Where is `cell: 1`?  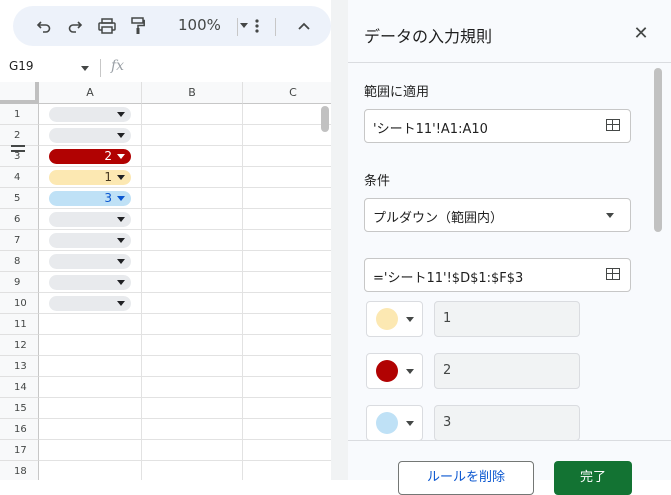
cell: 1 is located at coordinates (90, 177).